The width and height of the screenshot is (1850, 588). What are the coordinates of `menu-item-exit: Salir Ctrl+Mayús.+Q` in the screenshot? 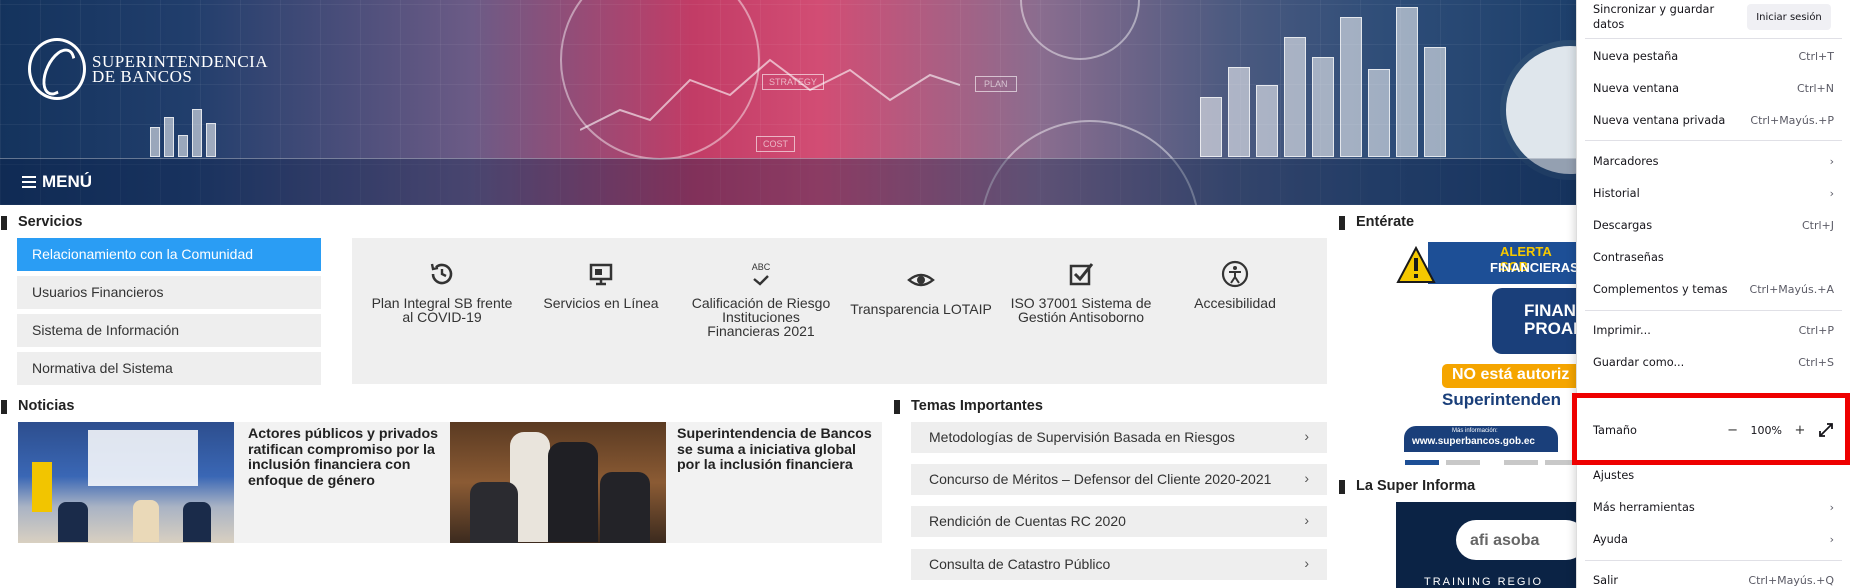 It's located at (1713, 579).